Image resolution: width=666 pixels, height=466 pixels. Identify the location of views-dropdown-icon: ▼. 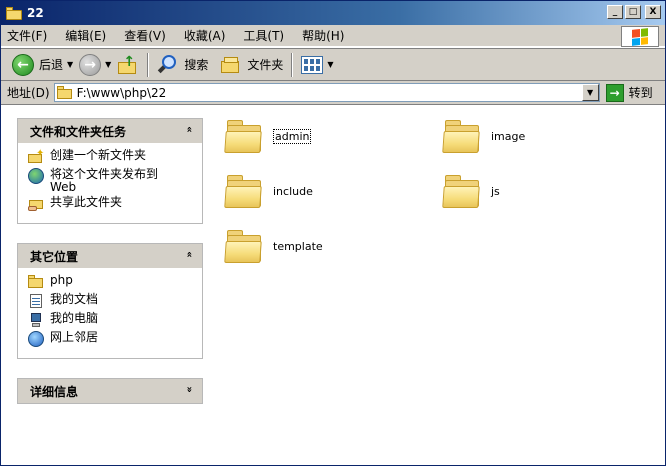
(330, 64).